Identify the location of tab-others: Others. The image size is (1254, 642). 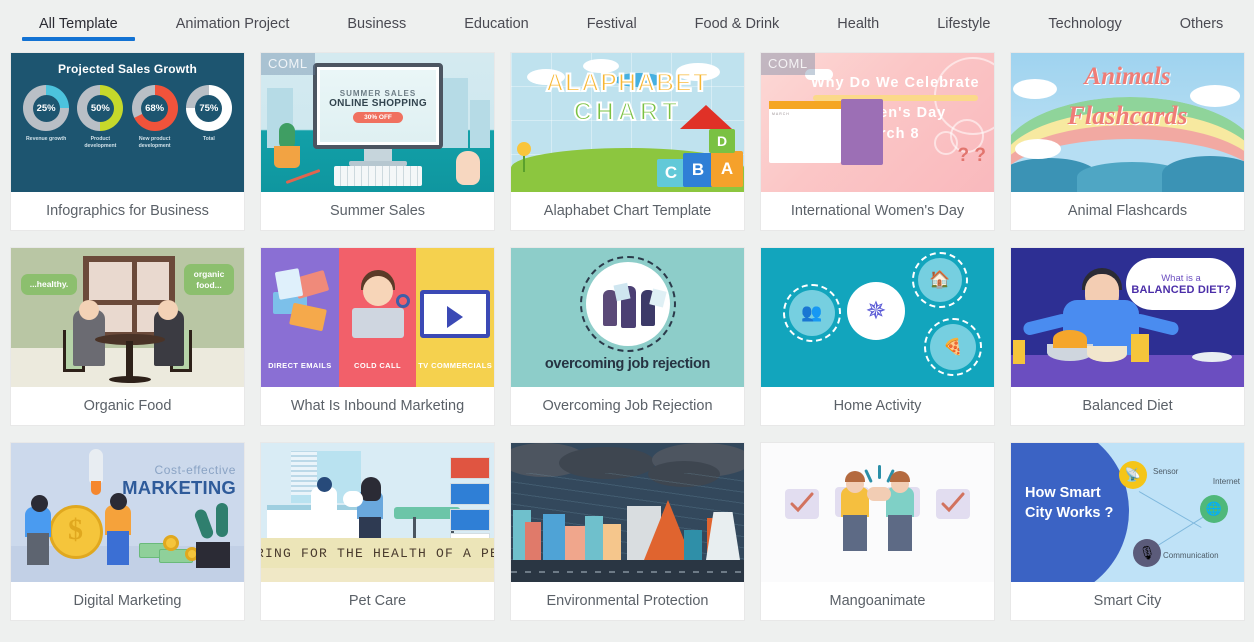
(1202, 24).